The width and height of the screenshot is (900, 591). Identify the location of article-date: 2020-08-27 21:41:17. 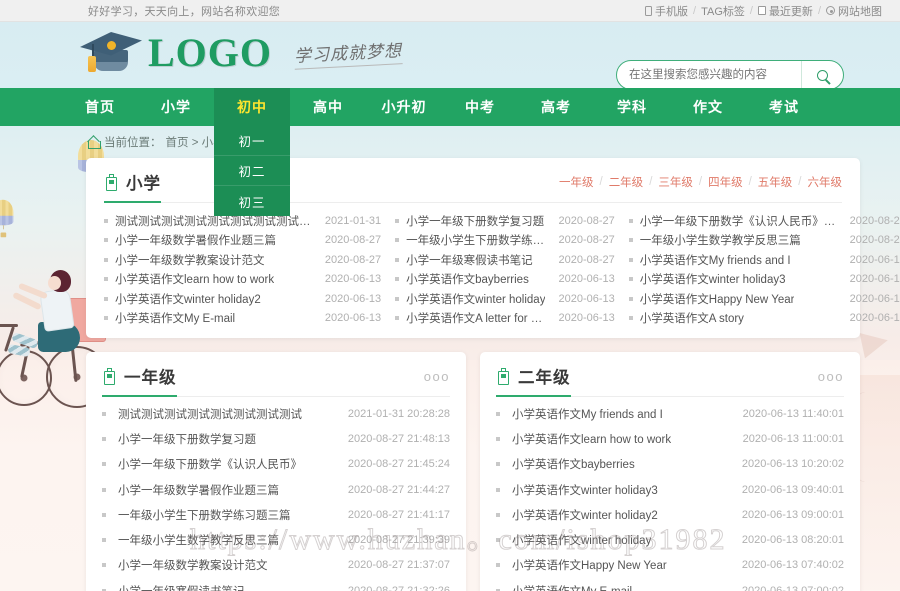
(398, 514).